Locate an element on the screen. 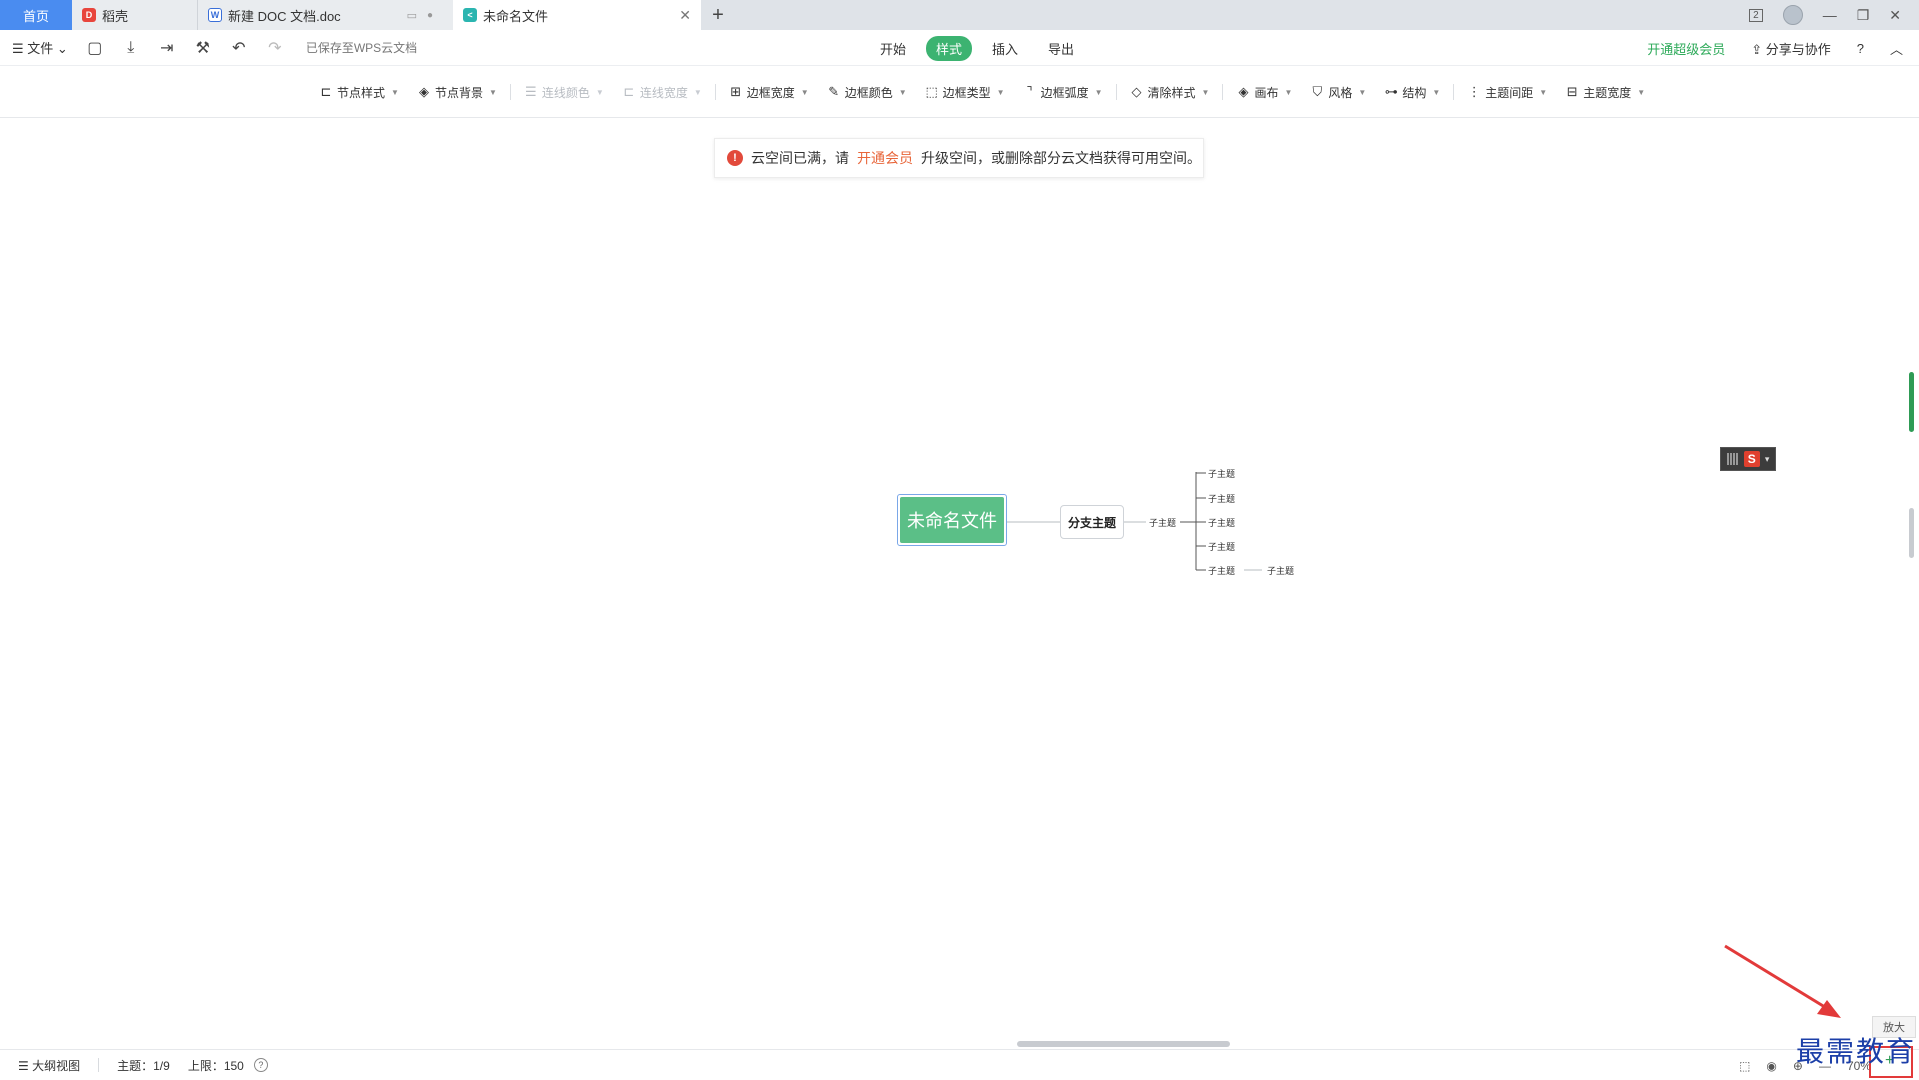  width-icon: ⊟ is located at coordinates (1572, 91).